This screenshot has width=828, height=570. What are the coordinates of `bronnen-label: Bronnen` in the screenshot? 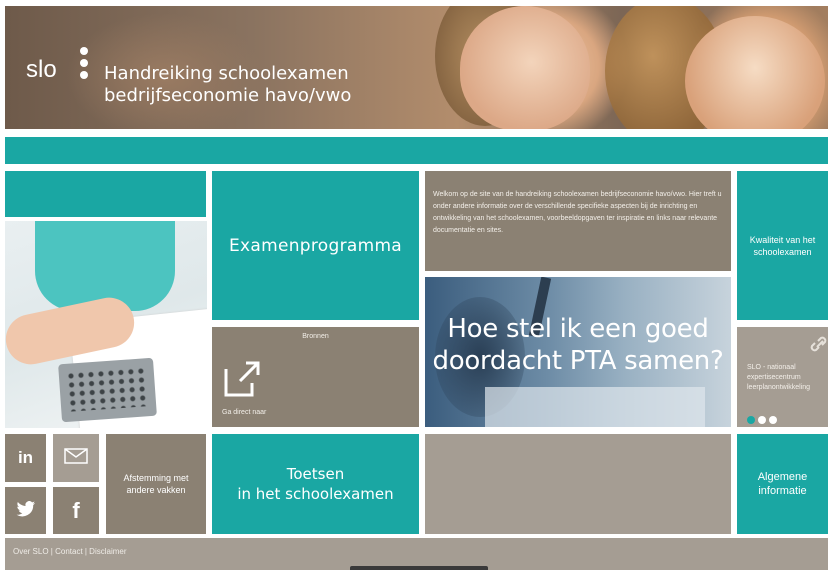 It's located at (315, 336).